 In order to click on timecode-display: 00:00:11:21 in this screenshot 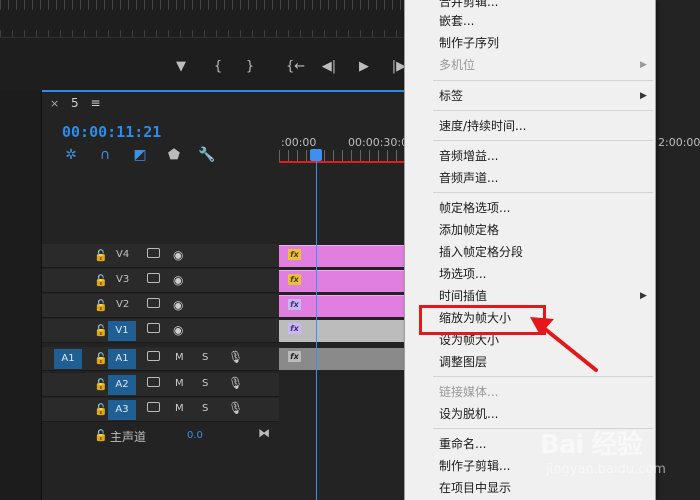, I will do `click(111, 132)`.